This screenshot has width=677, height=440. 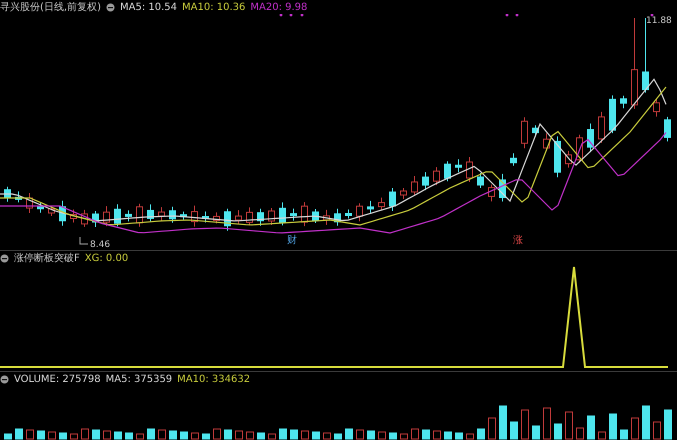 What do you see at coordinates (279, 7) in the screenshot?
I see `indicator-value: MA20: 9.98` at bounding box center [279, 7].